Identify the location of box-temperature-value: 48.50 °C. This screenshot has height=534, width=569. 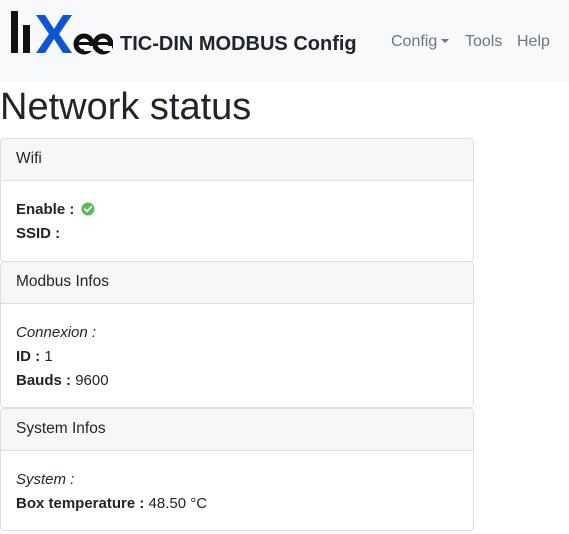
(178, 503).